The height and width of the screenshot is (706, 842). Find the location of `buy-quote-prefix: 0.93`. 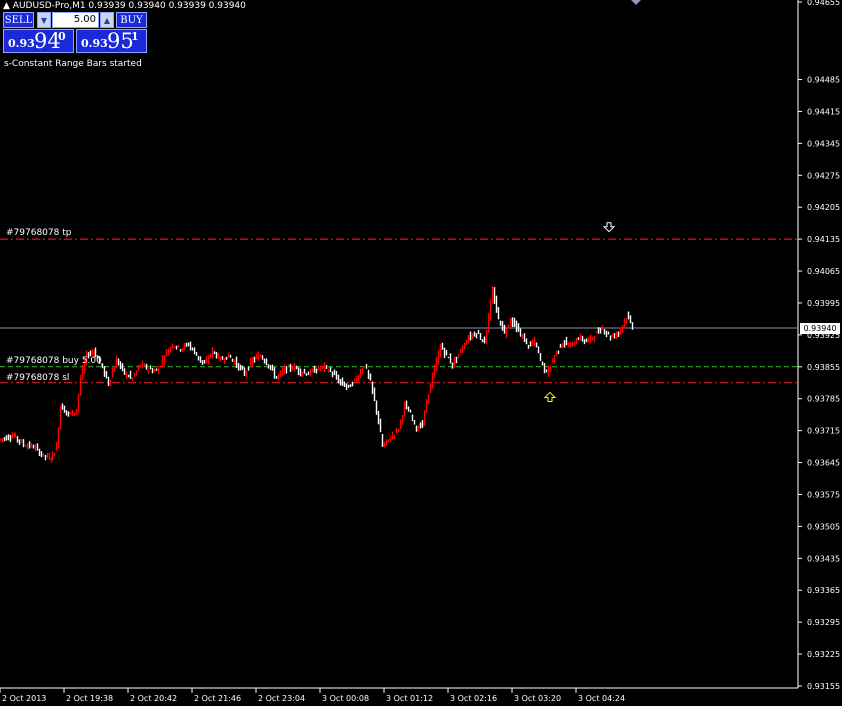

buy-quote-prefix: 0.93 is located at coordinates (94, 43).